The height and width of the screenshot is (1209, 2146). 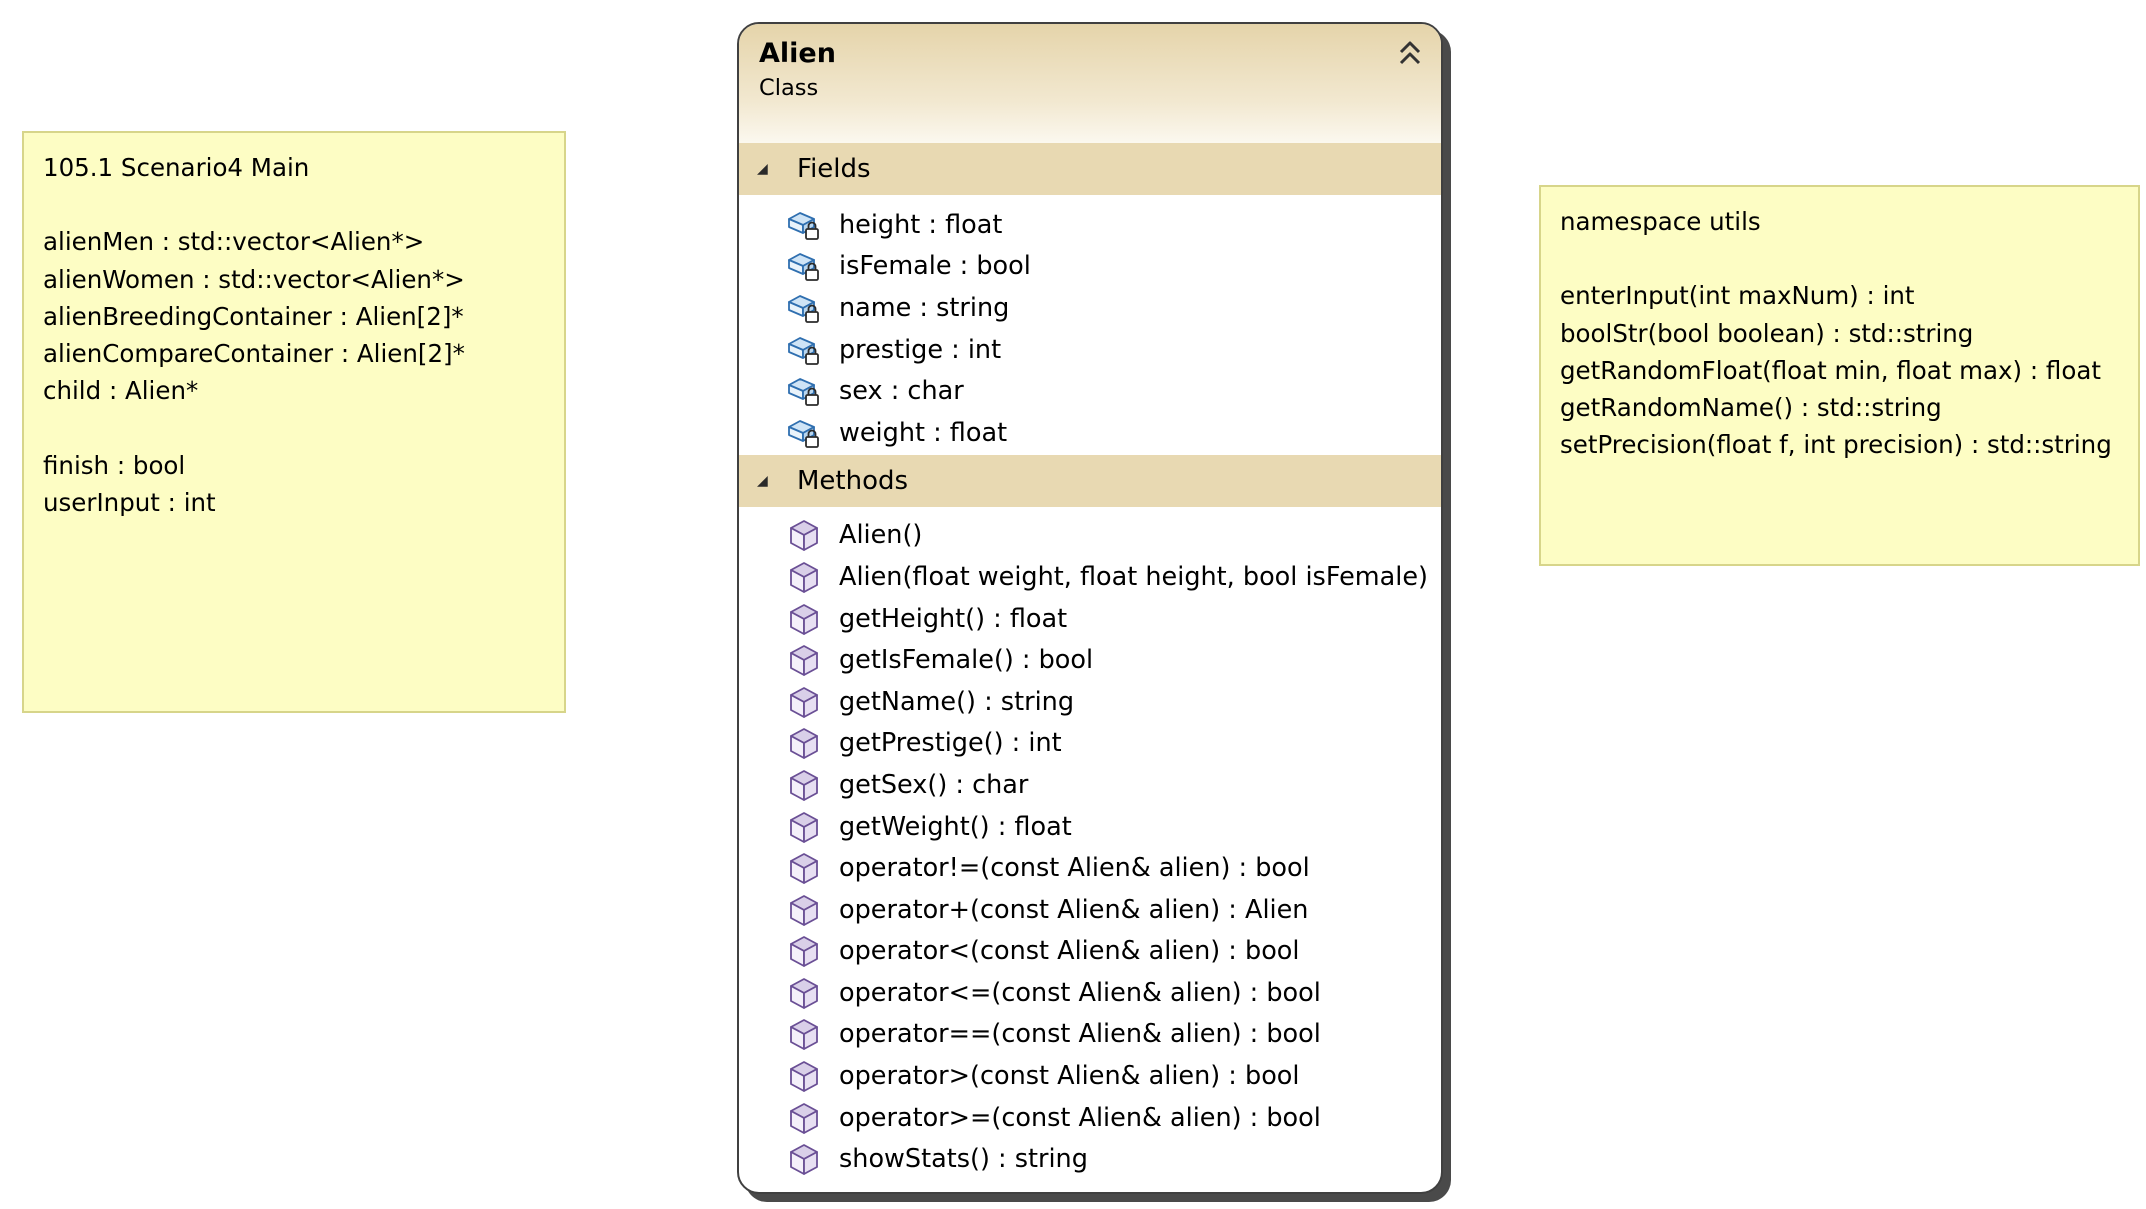 What do you see at coordinates (1090, 744) in the screenshot?
I see `method-row: getPrestige() : int` at bounding box center [1090, 744].